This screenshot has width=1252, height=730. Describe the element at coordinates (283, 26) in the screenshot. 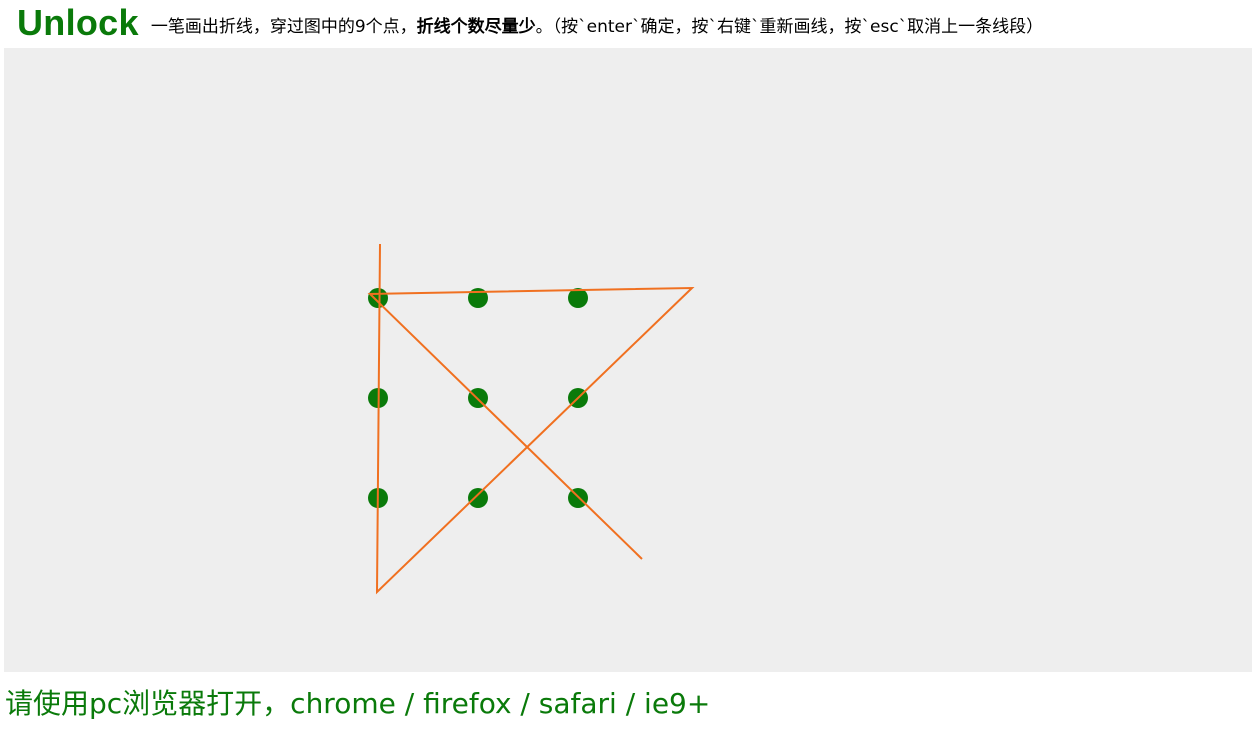

I see `instructions-part1: 一笔画出折线，穿过图中的9个点，` at that location.